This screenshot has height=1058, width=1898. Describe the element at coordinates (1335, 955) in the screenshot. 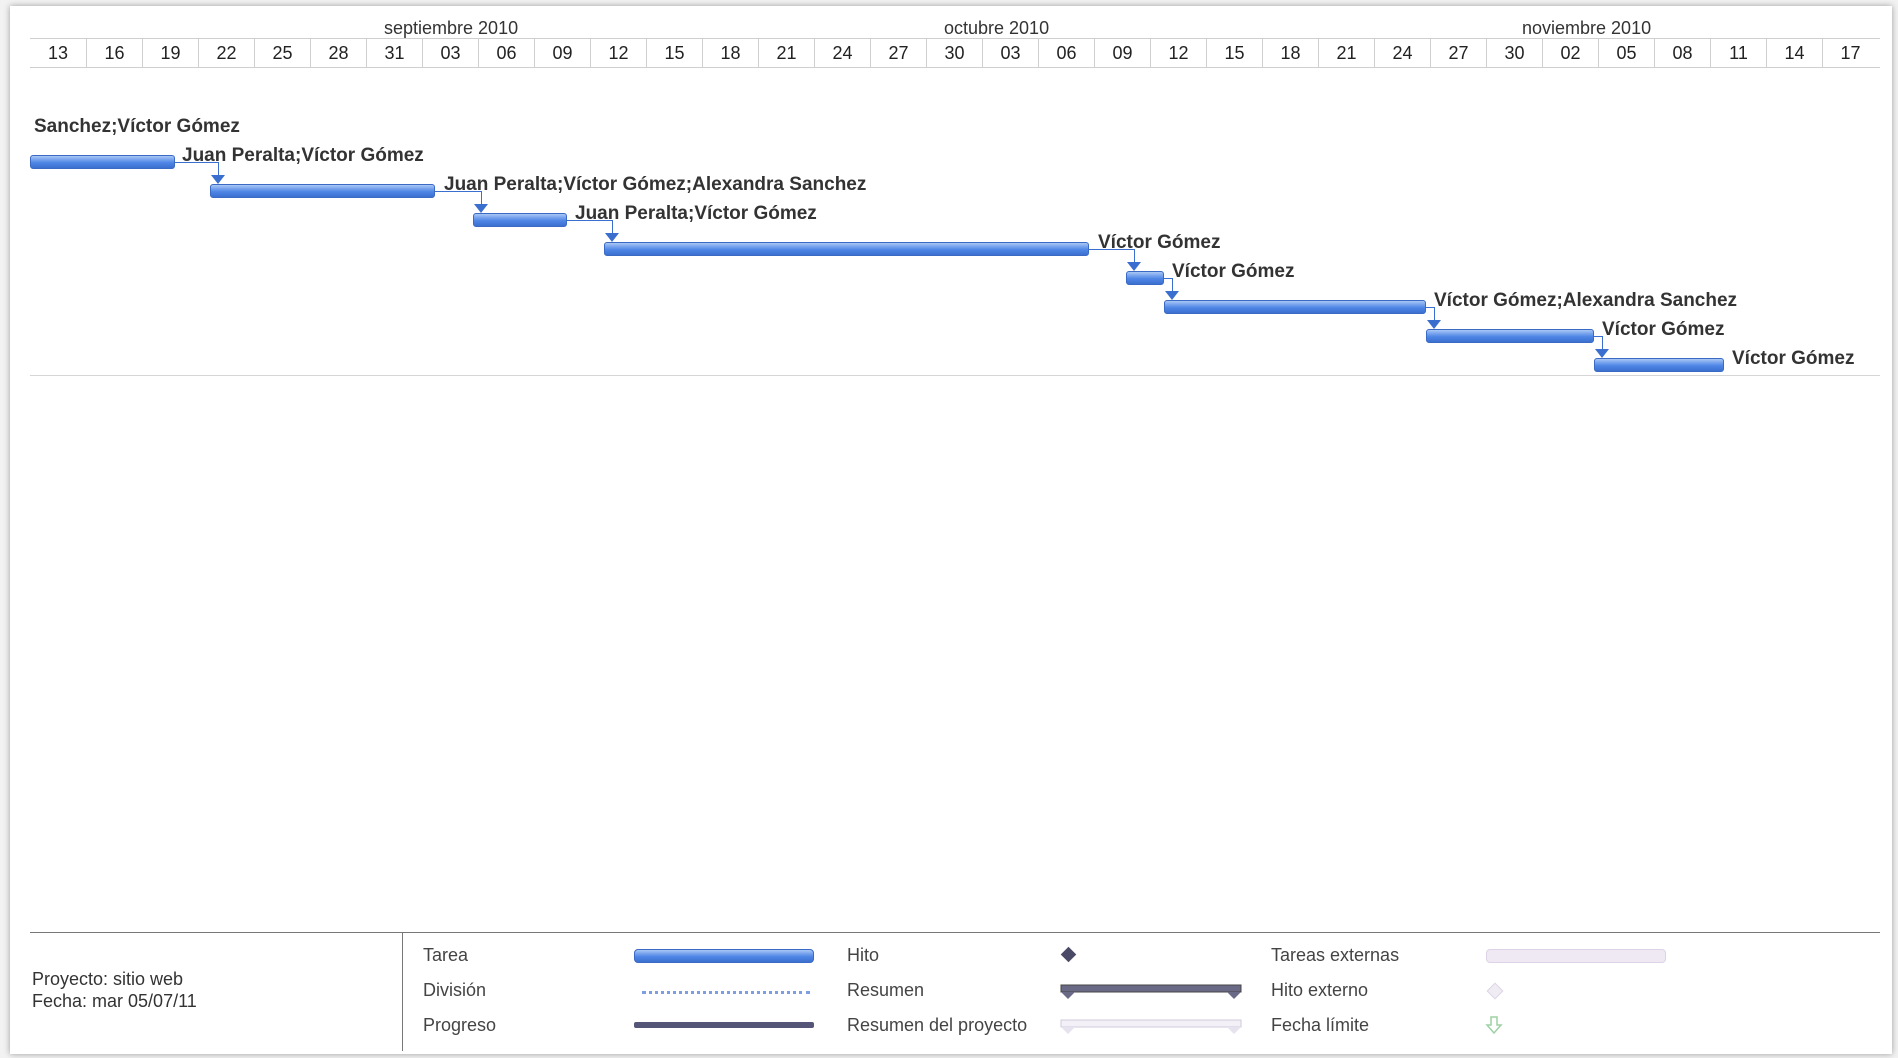

I see `legend-label-tareas-externas: Tareas externas` at that location.